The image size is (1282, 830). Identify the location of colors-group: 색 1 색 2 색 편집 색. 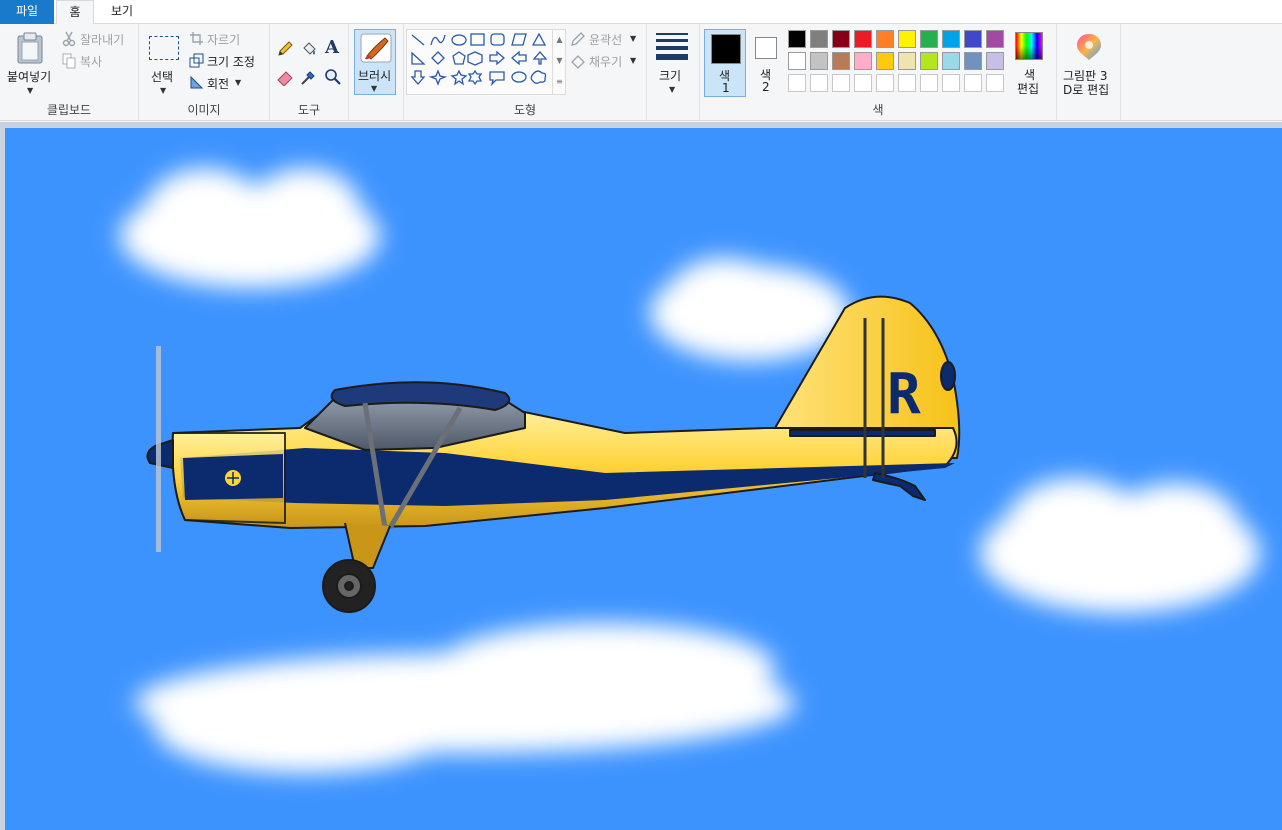
(878, 72).